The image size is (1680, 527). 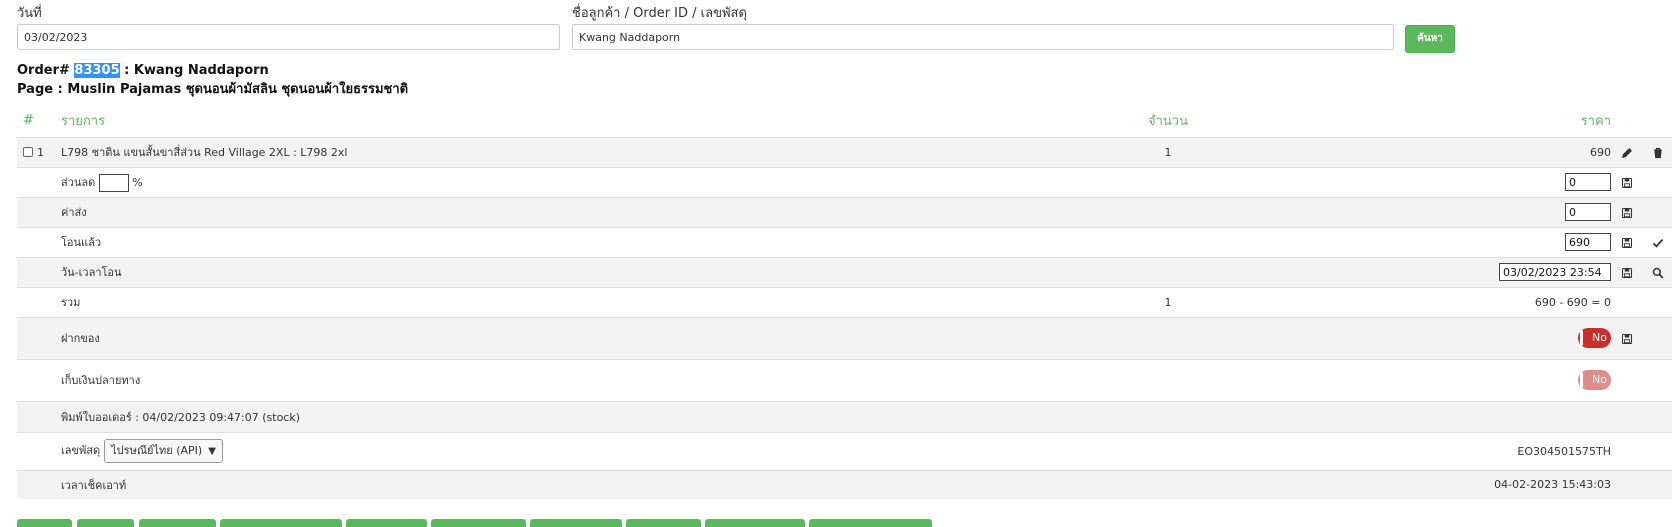 I want to click on date-search-group: วันที่, so click(x=288, y=27).